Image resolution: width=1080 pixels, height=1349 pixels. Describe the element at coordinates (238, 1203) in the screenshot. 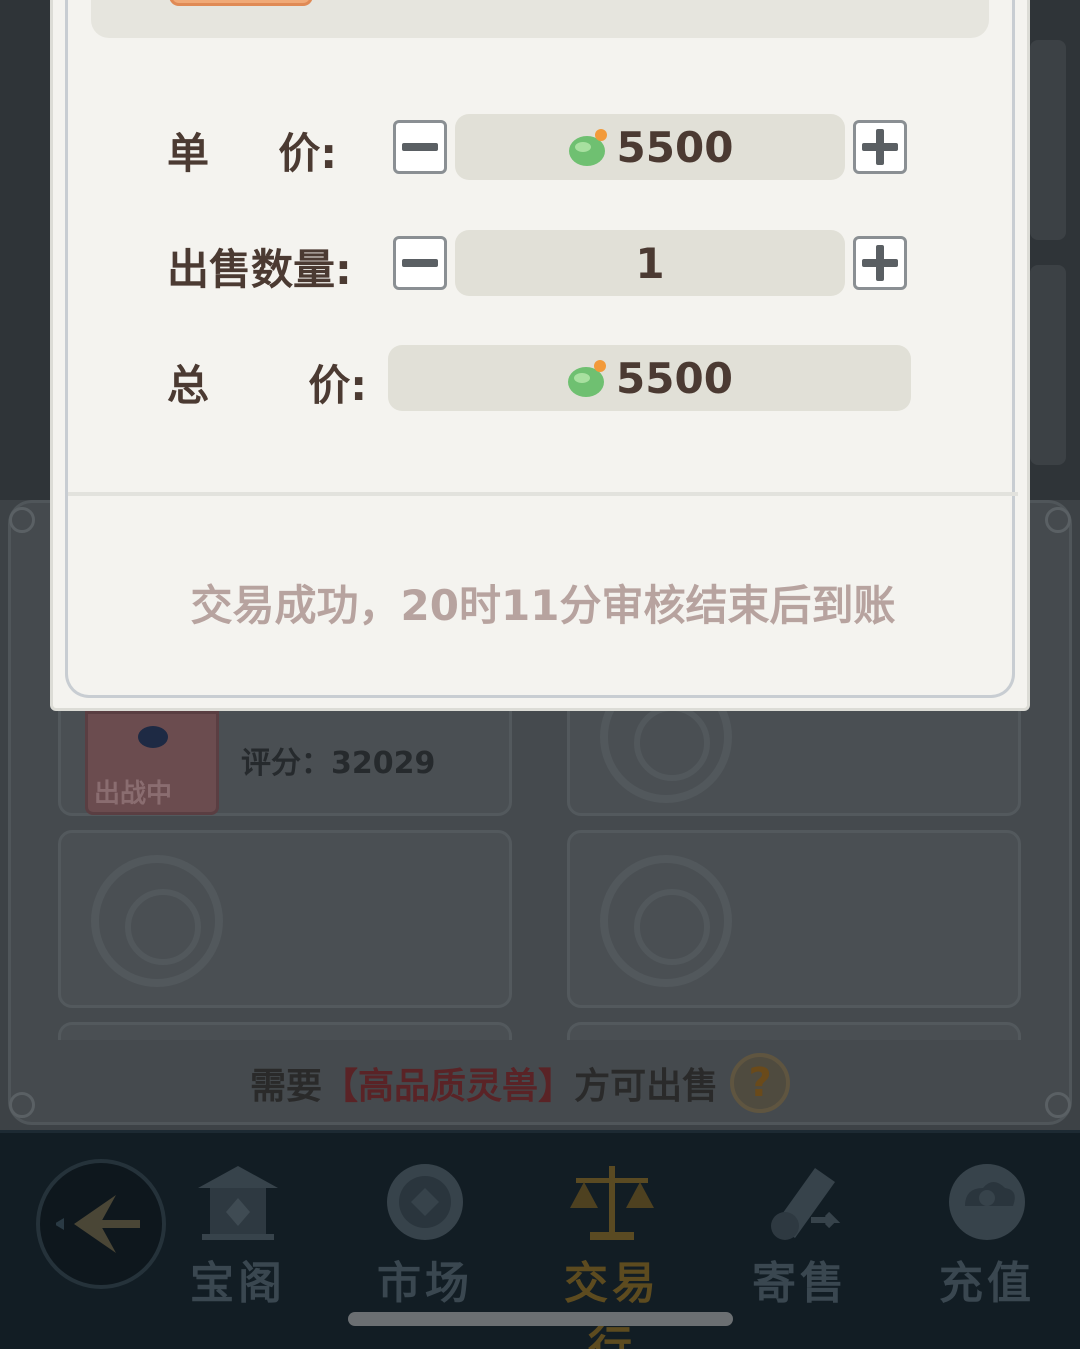

I see `pavilion-icon` at that location.